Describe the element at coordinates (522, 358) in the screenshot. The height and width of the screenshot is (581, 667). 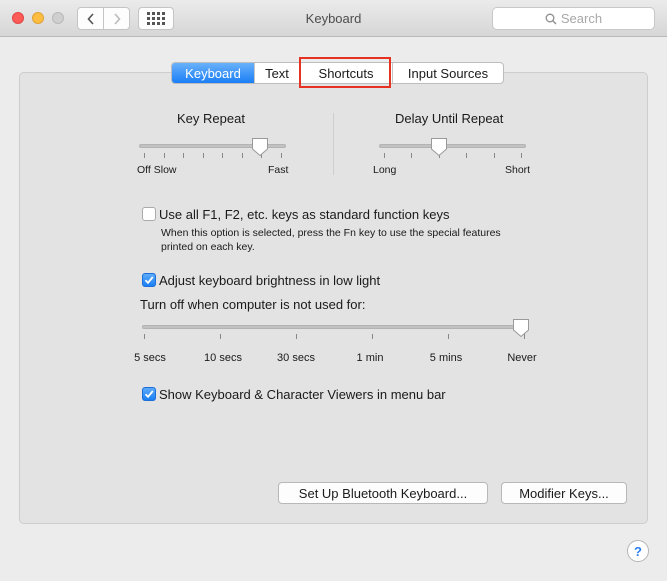
I see `turn-off-tick-label: Never` at that location.